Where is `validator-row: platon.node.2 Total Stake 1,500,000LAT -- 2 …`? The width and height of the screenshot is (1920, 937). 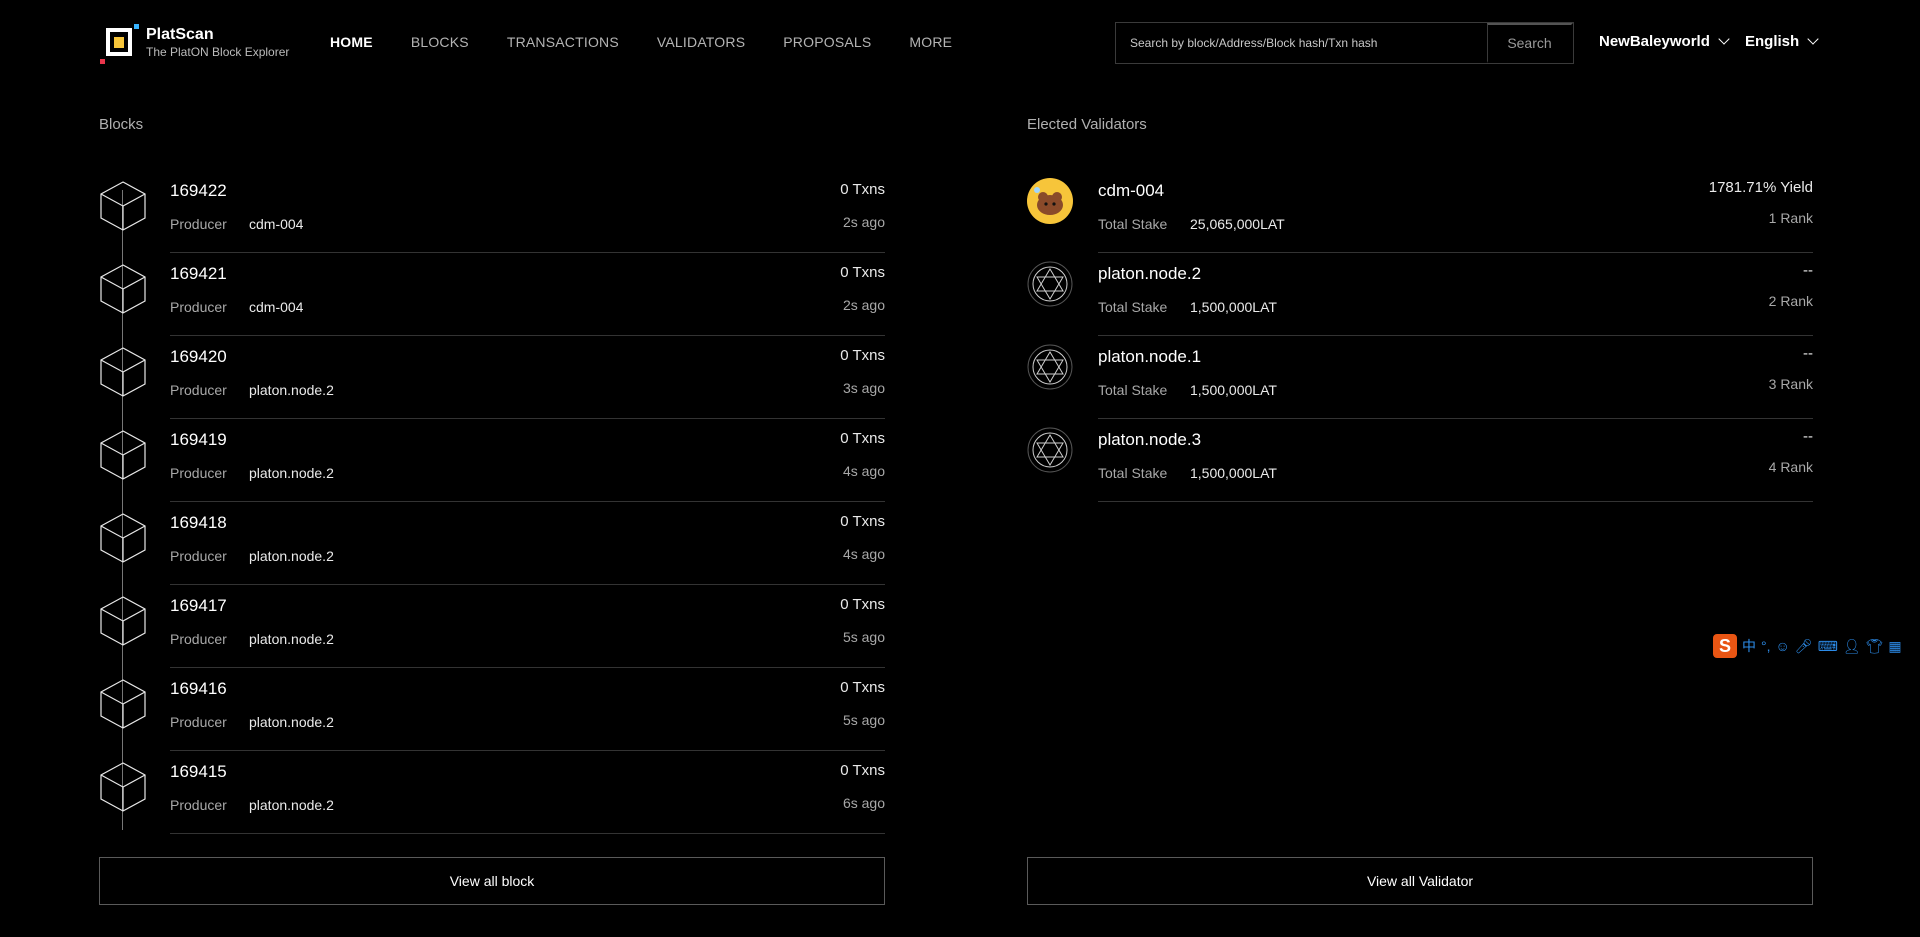
validator-row: platon.node.2 Total Stake 1,500,000LAT -- 2 … is located at coordinates (1420, 294).